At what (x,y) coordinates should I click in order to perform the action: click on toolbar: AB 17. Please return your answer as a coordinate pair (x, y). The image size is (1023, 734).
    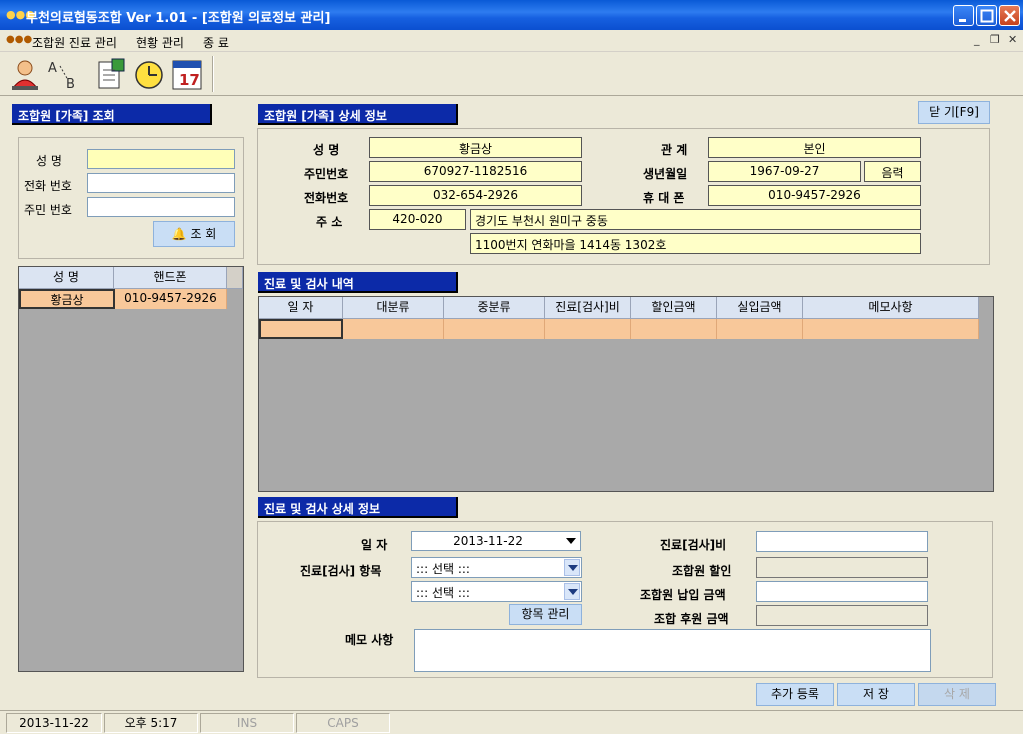
    Looking at the image, I should click on (511, 74).